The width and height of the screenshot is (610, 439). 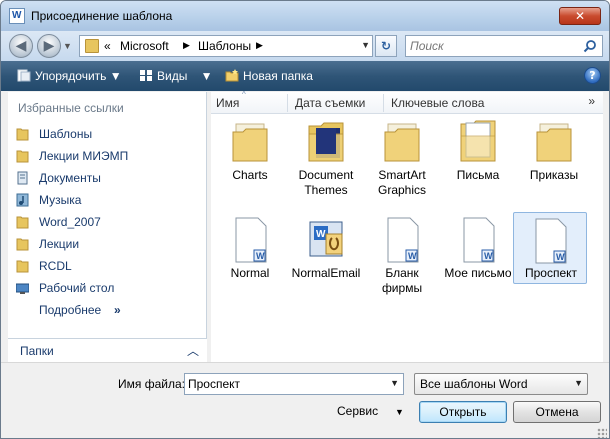 I want to click on views-label: Виды, so click(x=172, y=76).